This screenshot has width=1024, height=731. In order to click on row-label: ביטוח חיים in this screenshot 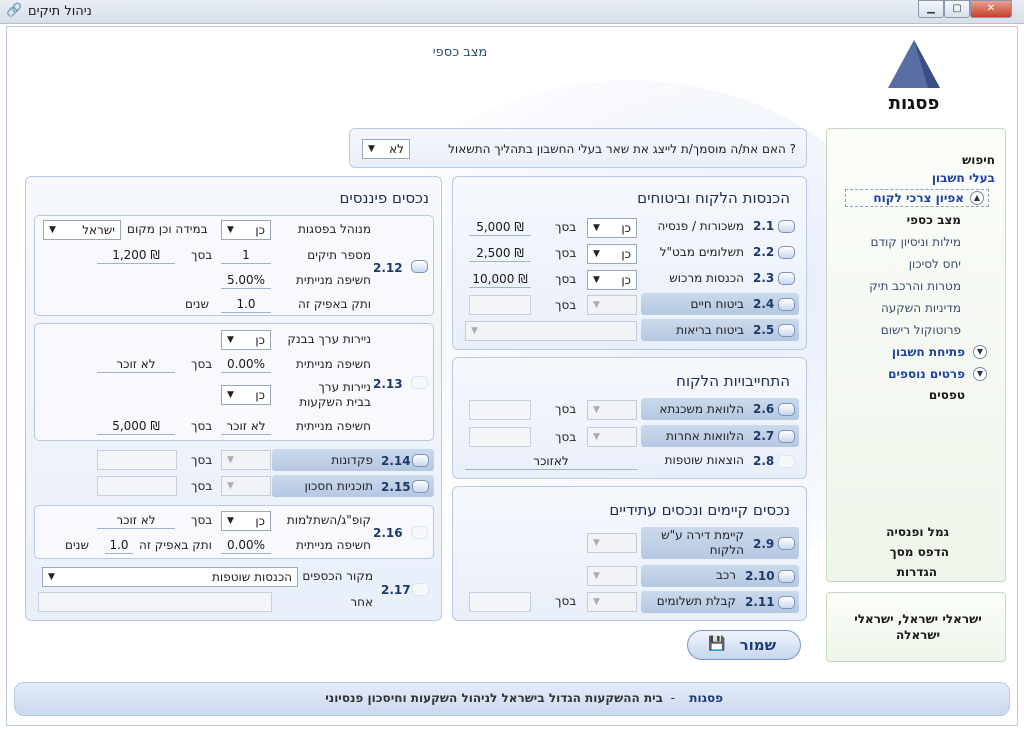, I will do `click(717, 304)`.